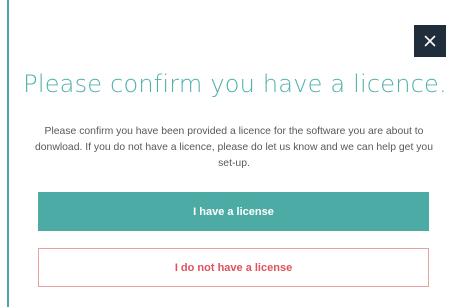 Image resolution: width=452 pixels, height=307 pixels. I want to click on decline-license-button: I do not have a license, so click(233, 267).